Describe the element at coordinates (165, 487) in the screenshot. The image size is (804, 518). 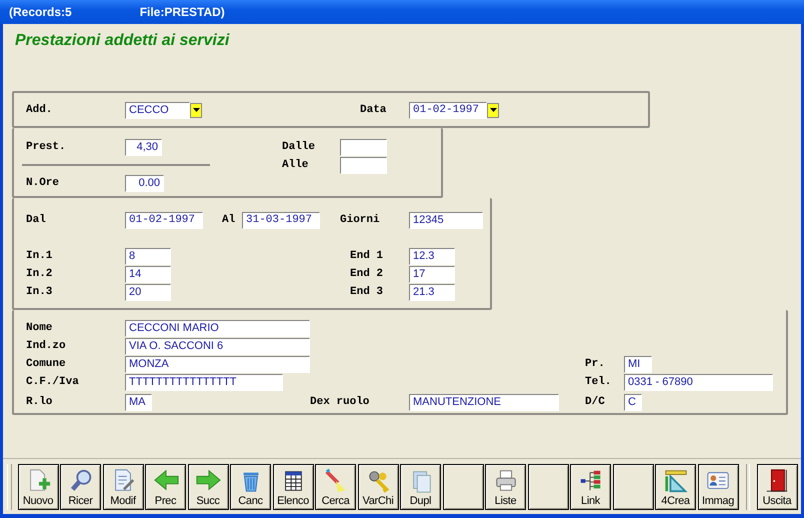
I see `toolbar-button: Prec` at that location.